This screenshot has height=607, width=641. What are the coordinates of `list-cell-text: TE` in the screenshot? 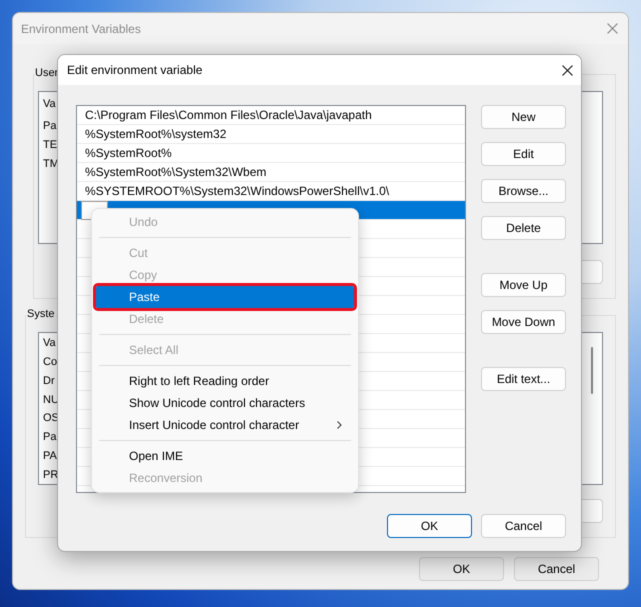 It's located at (50, 145).